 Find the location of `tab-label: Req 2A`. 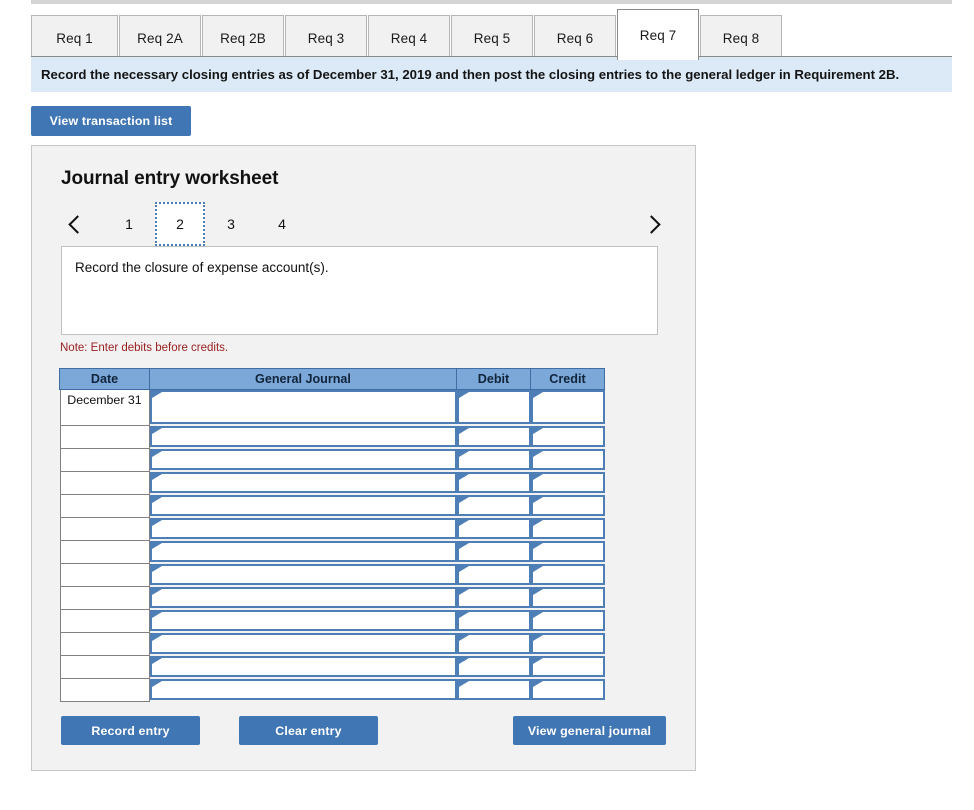

tab-label: Req 2A is located at coordinates (160, 38).